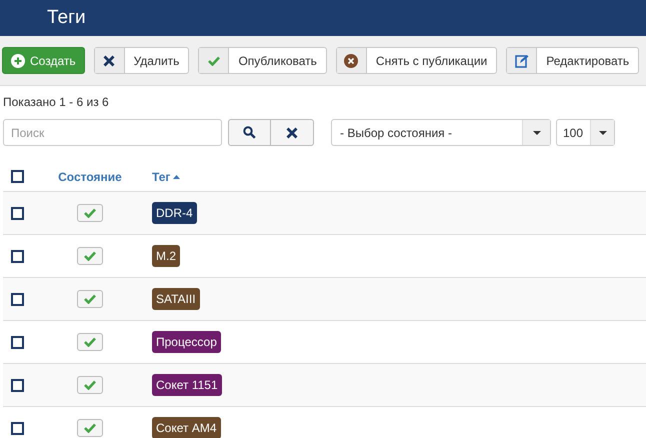 This screenshot has height=438, width=646. I want to click on column-header: Состояние, so click(90, 177).